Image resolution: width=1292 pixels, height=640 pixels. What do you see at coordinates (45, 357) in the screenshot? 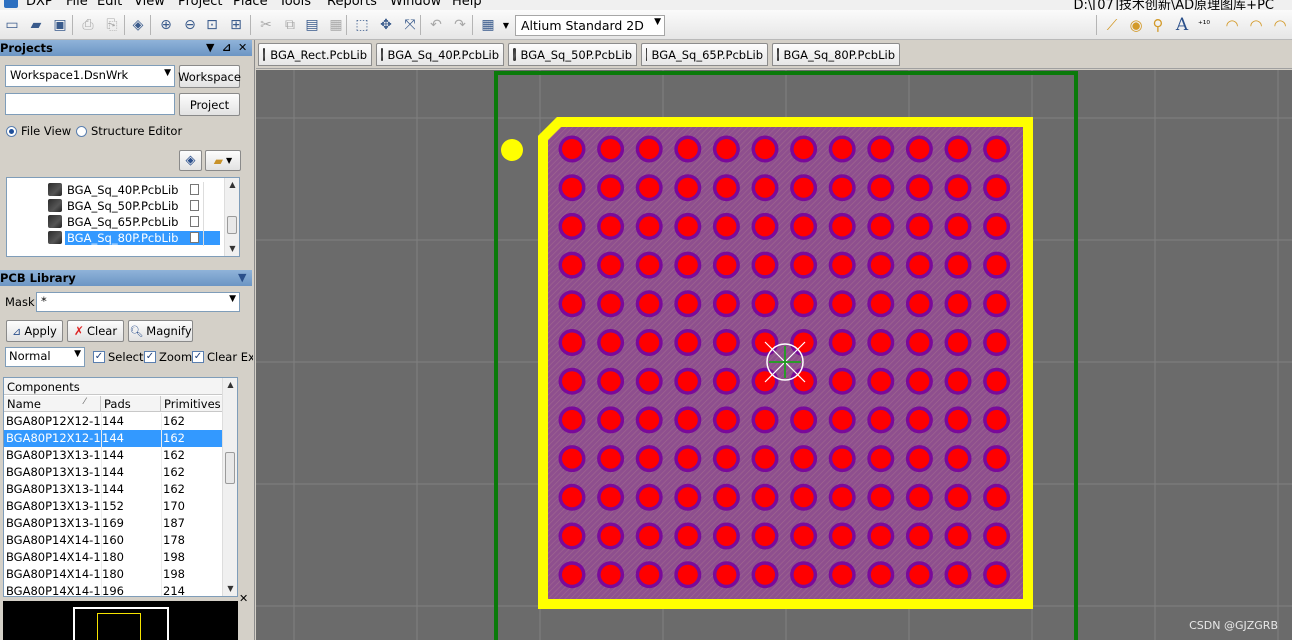
I see `mode-dropdown: Normal ▼` at bounding box center [45, 357].